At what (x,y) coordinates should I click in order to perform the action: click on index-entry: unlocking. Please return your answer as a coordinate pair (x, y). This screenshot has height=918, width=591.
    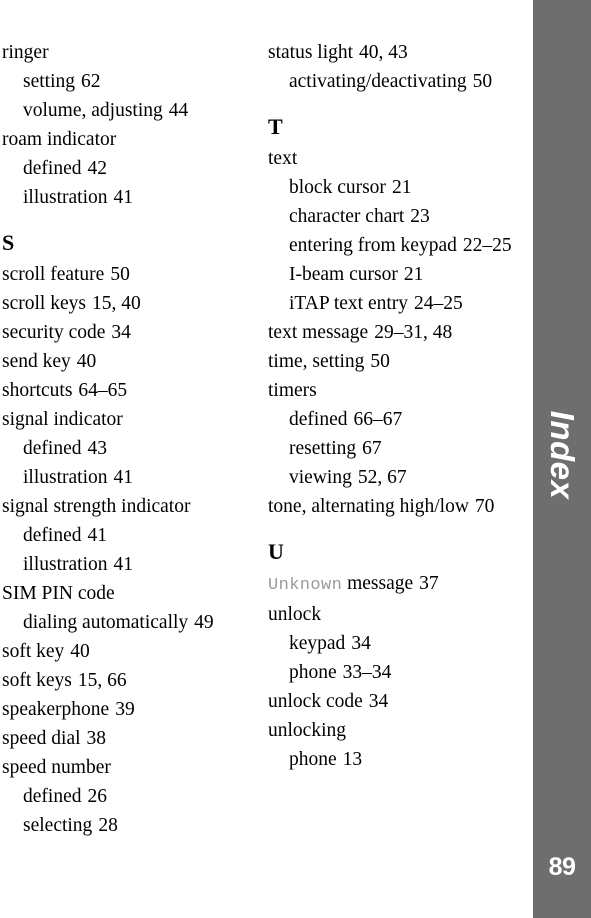
    Looking at the image, I should click on (393, 730).